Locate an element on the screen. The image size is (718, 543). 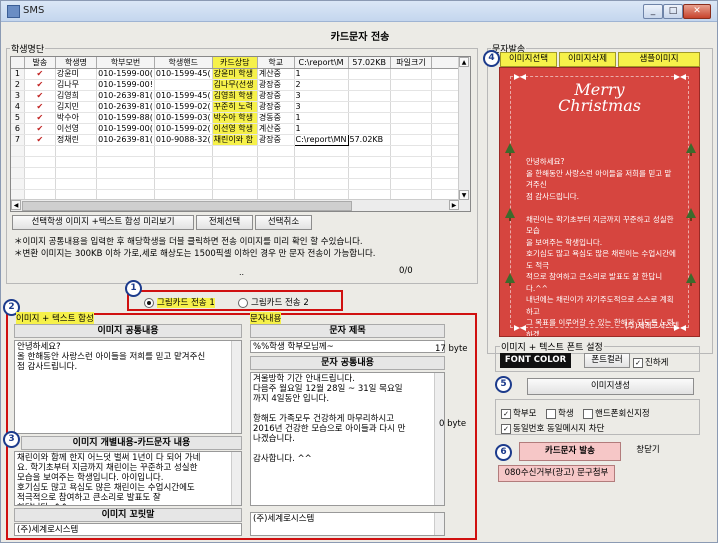
select-image-button: 이미지선택 is located at coordinates (528, 59).